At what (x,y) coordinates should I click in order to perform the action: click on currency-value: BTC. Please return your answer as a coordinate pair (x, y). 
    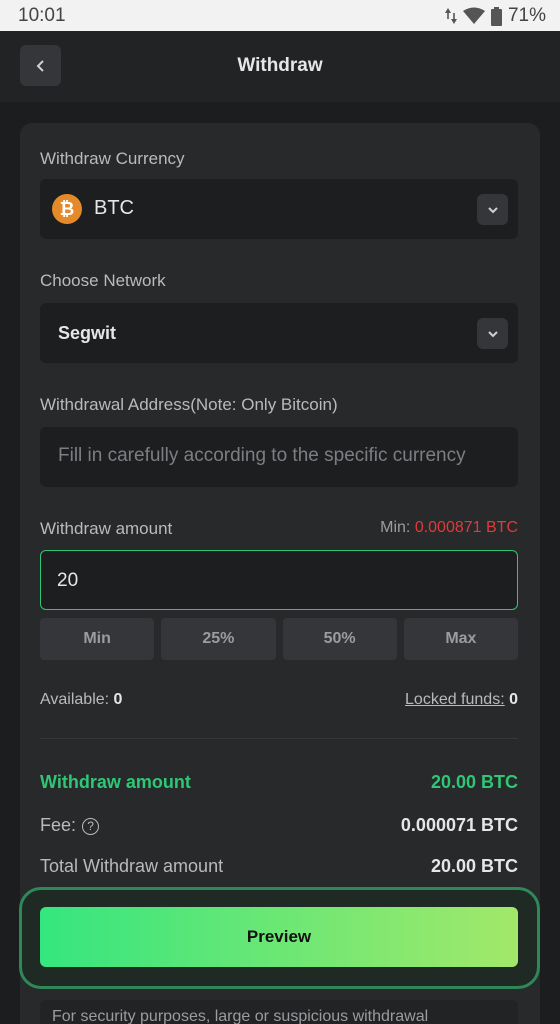
    Looking at the image, I should click on (114, 208).